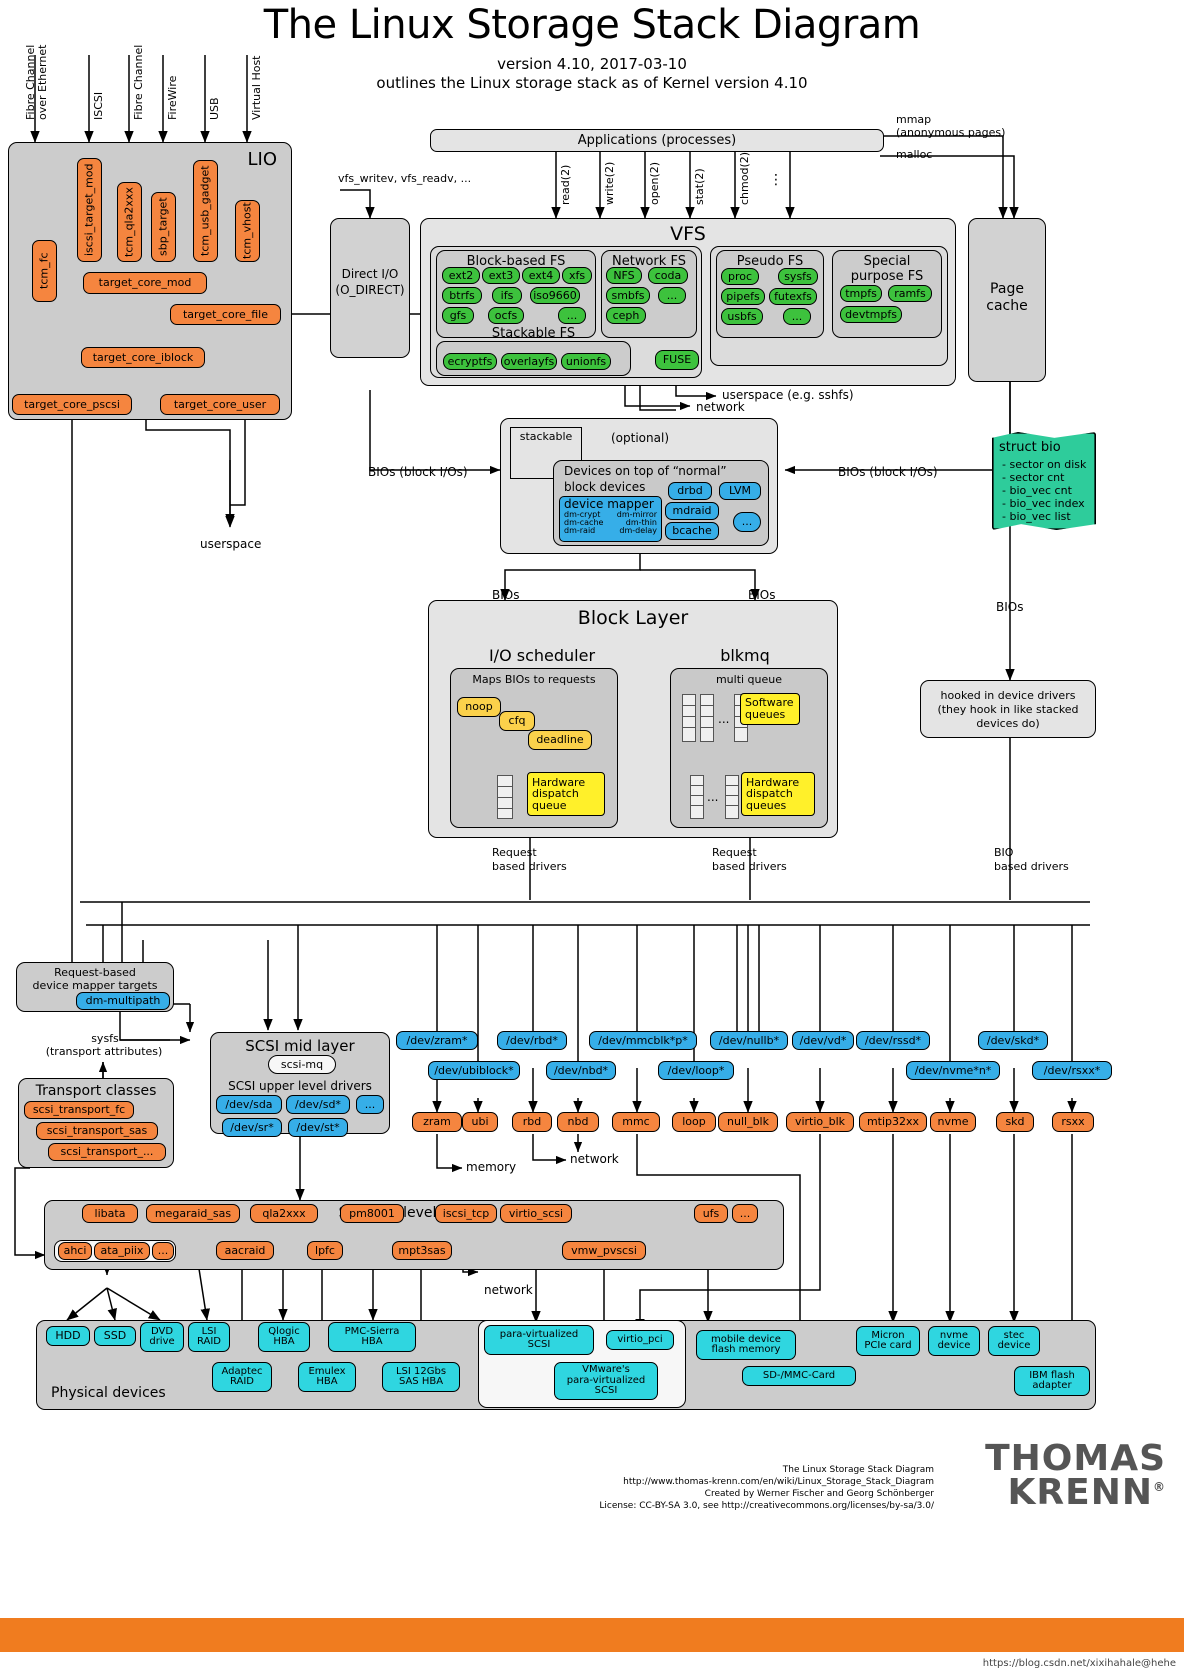 Image resolution: width=1184 pixels, height=1678 pixels. I want to click on stacked-drbd: drbd, so click(690, 491).